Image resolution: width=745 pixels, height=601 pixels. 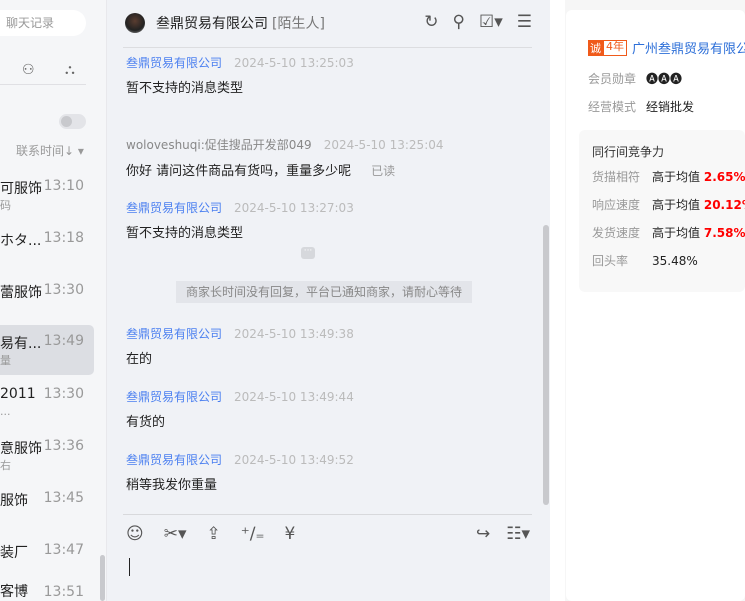 I want to click on metric-row: 响应速度高于均值 20.12% ↑, so click(x=668, y=204).